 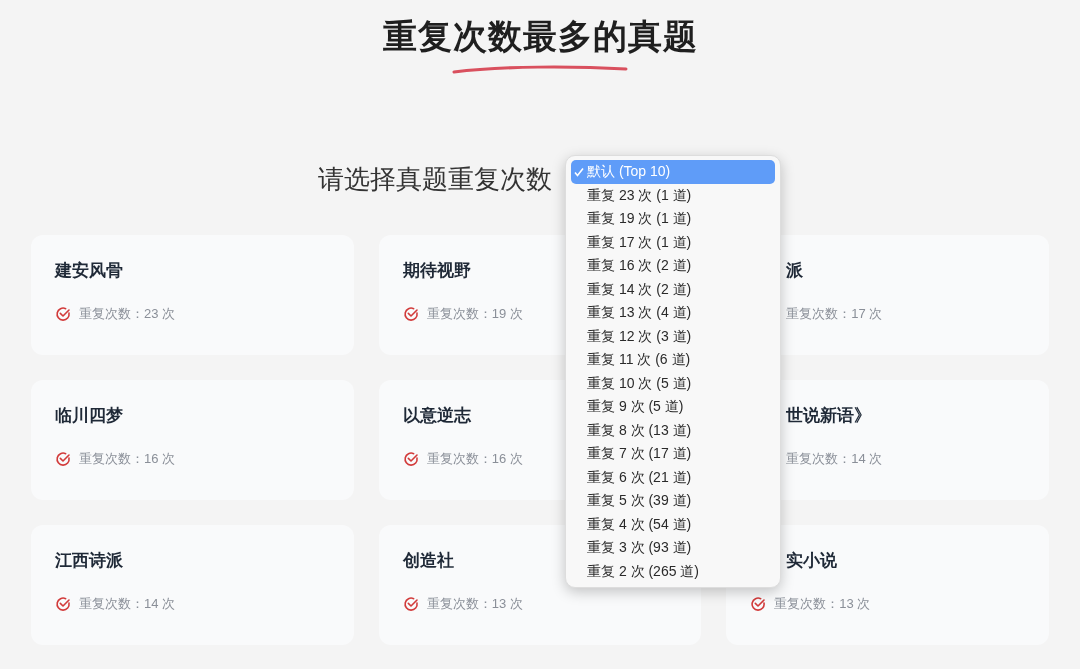 What do you see at coordinates (829, 416) in the screenshot?
I see `card-title: 世说新语》` at bounding box center [829, 416].